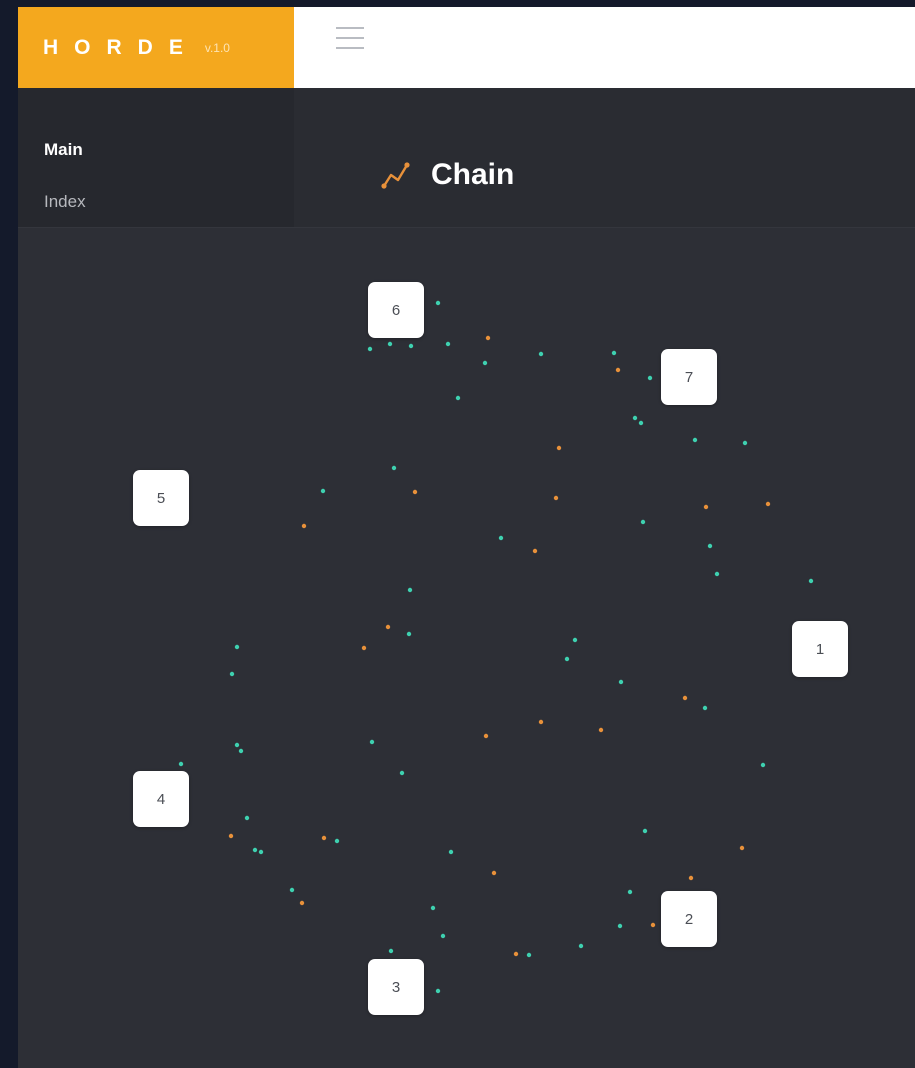  What do you see at coordinates (473, 174) in the screenshot?
I see `page-title: Chain` at bounding box center [473, 174].